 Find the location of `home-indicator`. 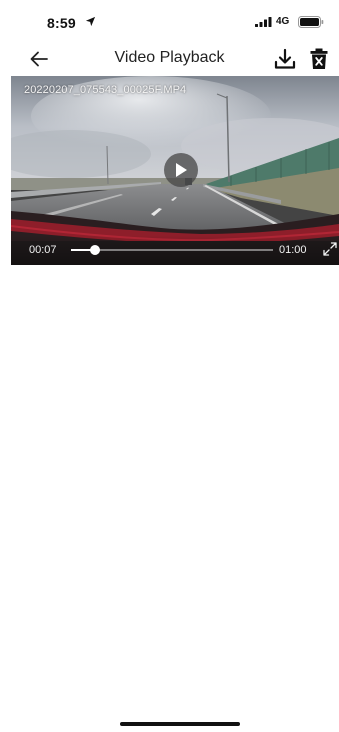

home-indicator is located at coordinates (180, 724).